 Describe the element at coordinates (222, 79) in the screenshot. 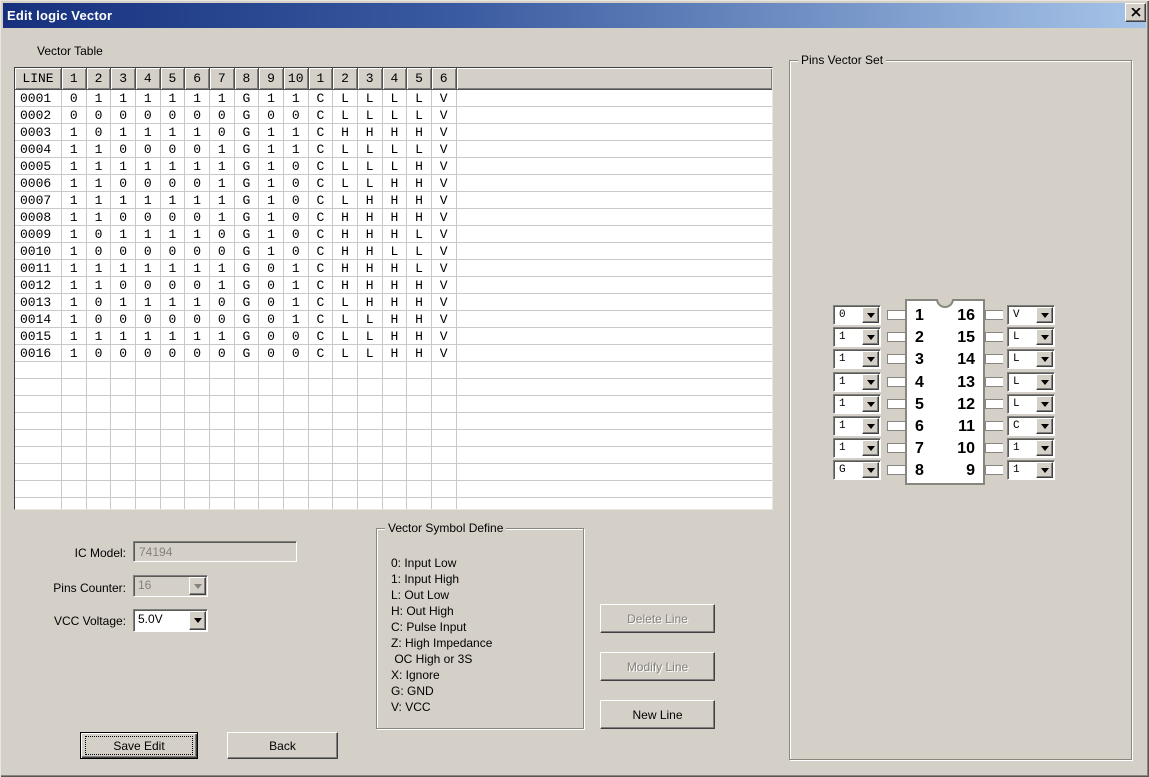

I see `column-header: 7` at that location.